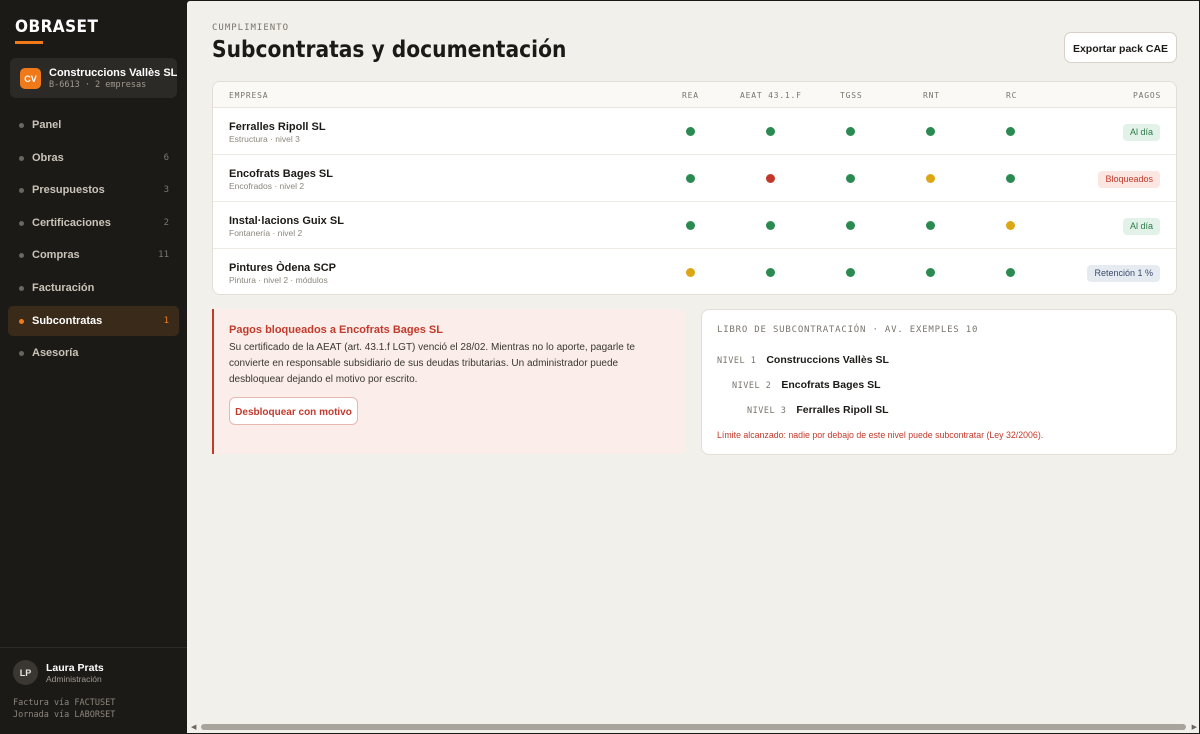 The image size is (1200, 734). What do you see at coordinates (93, 320) in the screenshot?
I see `sidebar-item-subcontratas: Subcontratas 1` at bounding box center [93, 320].